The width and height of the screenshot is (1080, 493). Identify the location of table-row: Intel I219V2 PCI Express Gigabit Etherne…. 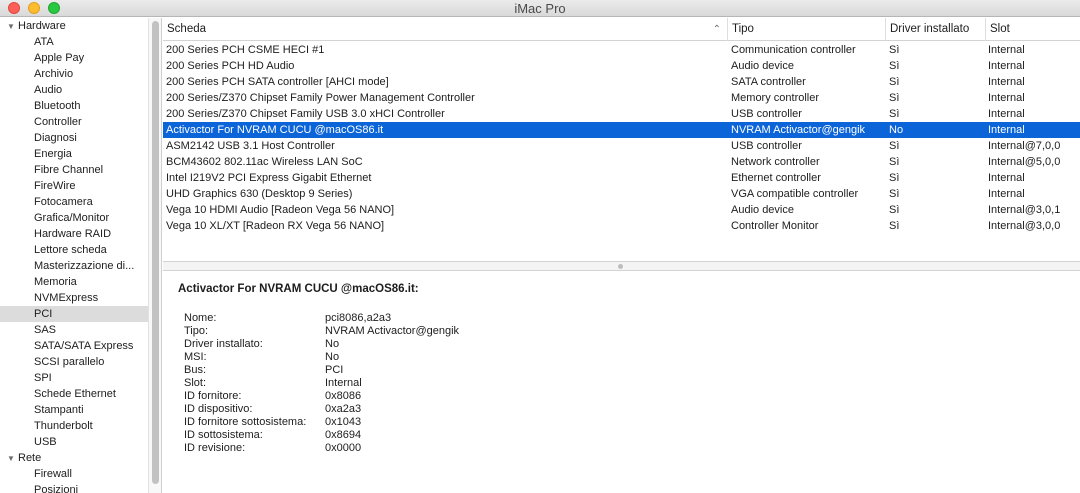
(621, 178).